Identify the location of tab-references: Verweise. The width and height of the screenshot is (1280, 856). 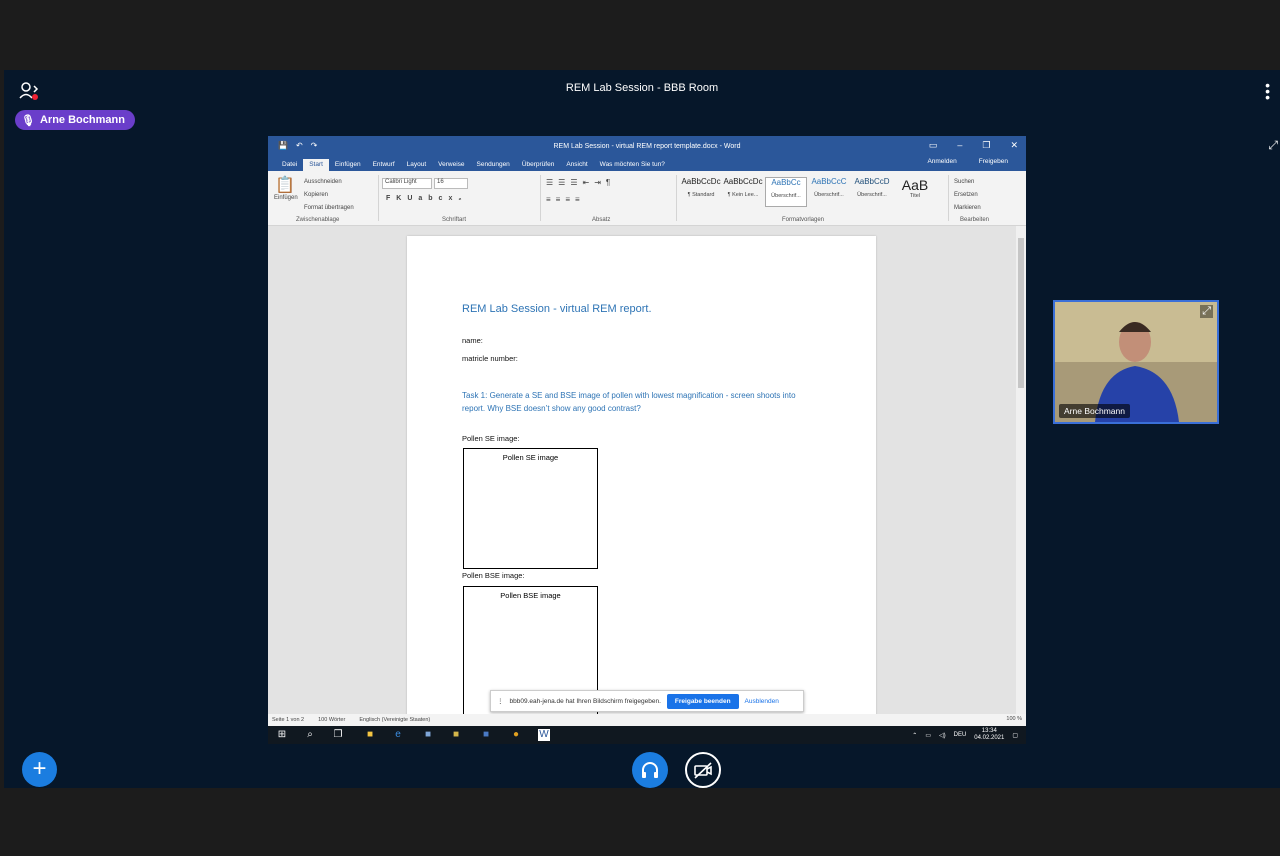
(451, 166).